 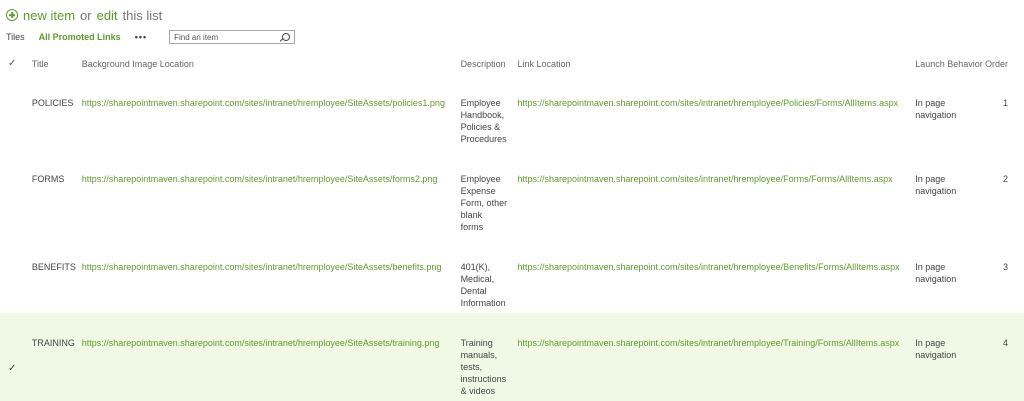 What do you see at coordinates (49, 15) in the screenshot?
I see `new-item-link: new item` at bounding box center [49, 15].